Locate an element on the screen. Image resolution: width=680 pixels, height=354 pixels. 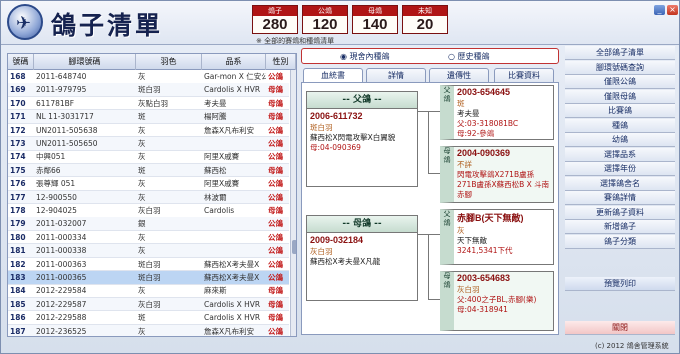
cell-number: 173 is located at coordinates (18, 143).